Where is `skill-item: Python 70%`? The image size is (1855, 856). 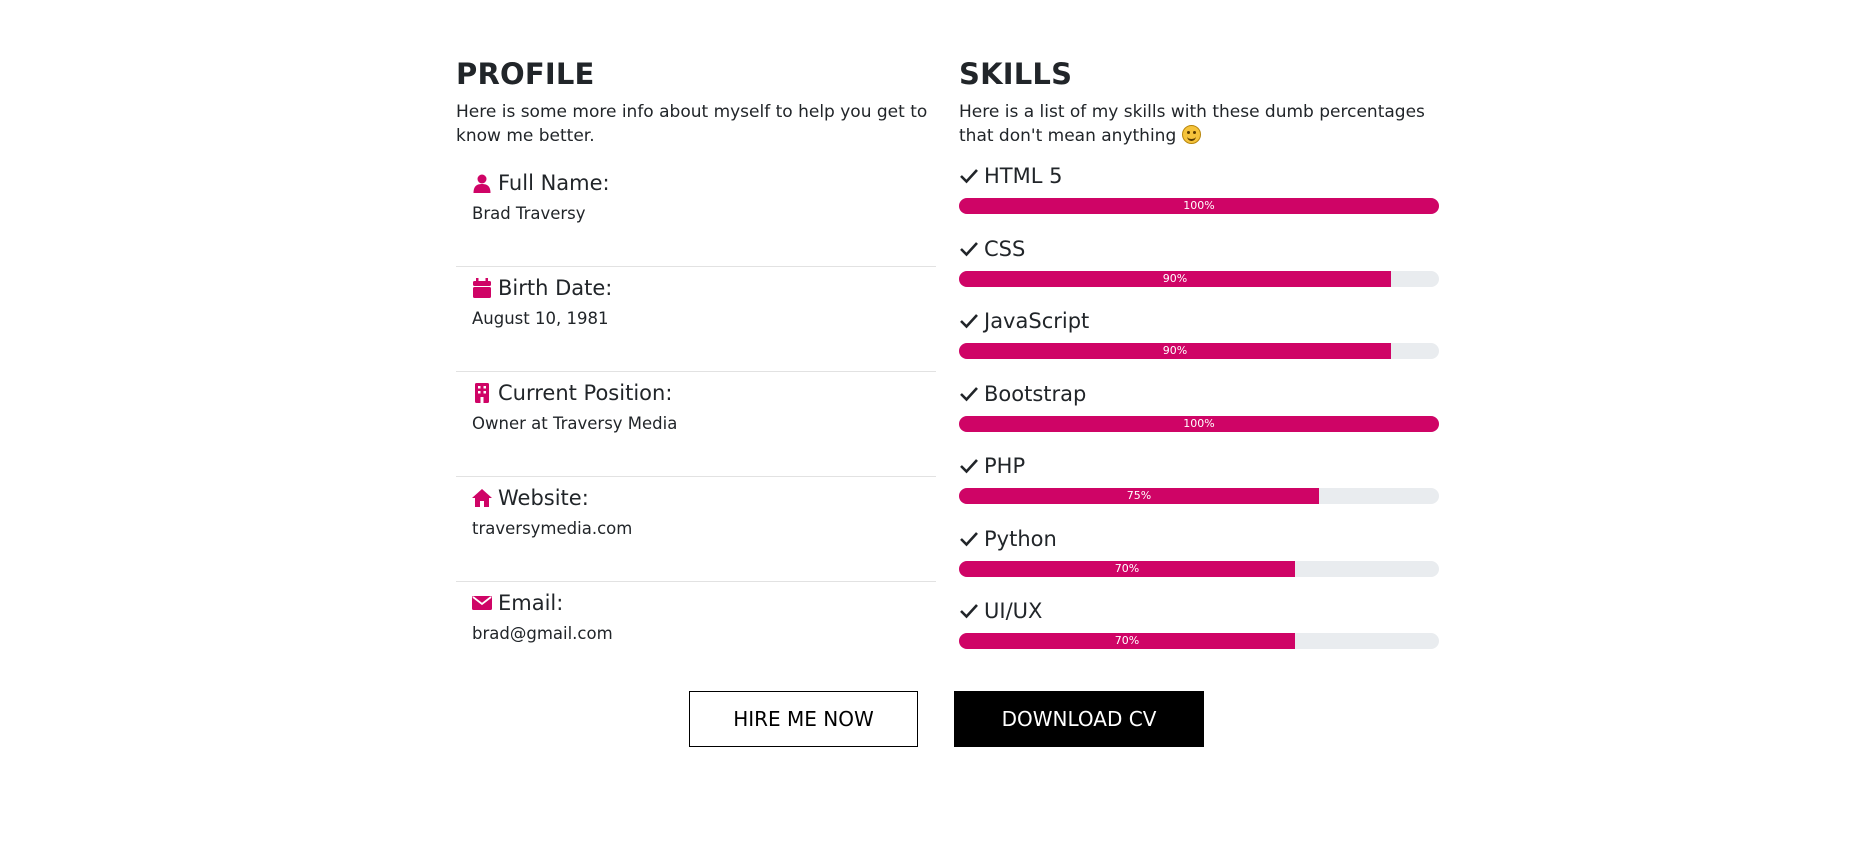
skill-item: Python 70% is located at coordinates (1199, 561).